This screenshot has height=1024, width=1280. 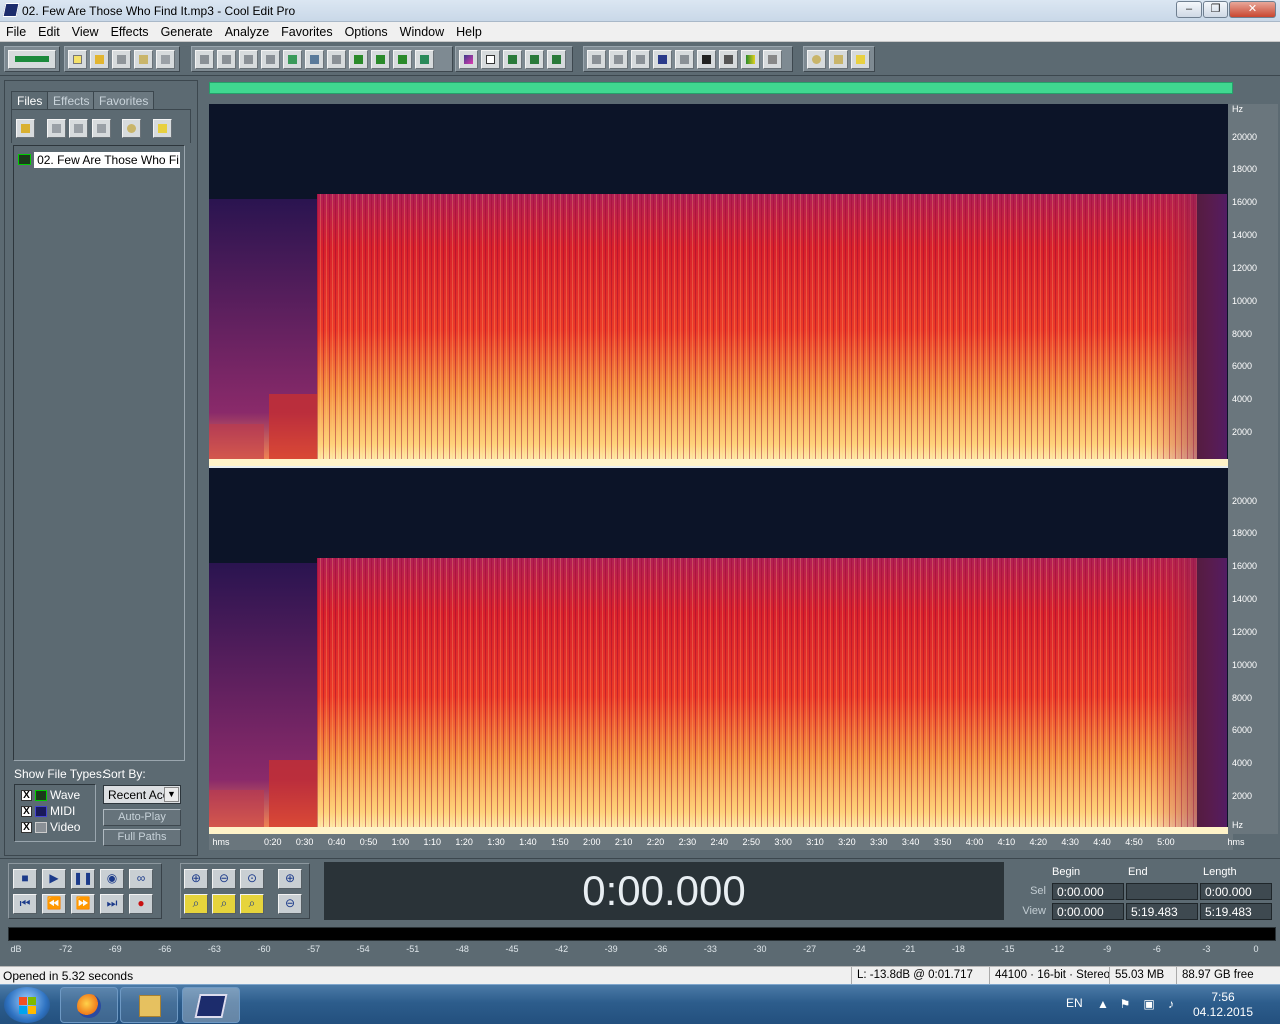 I want to click on insert-into-multitrack-icon, so click(x=78, y=128).